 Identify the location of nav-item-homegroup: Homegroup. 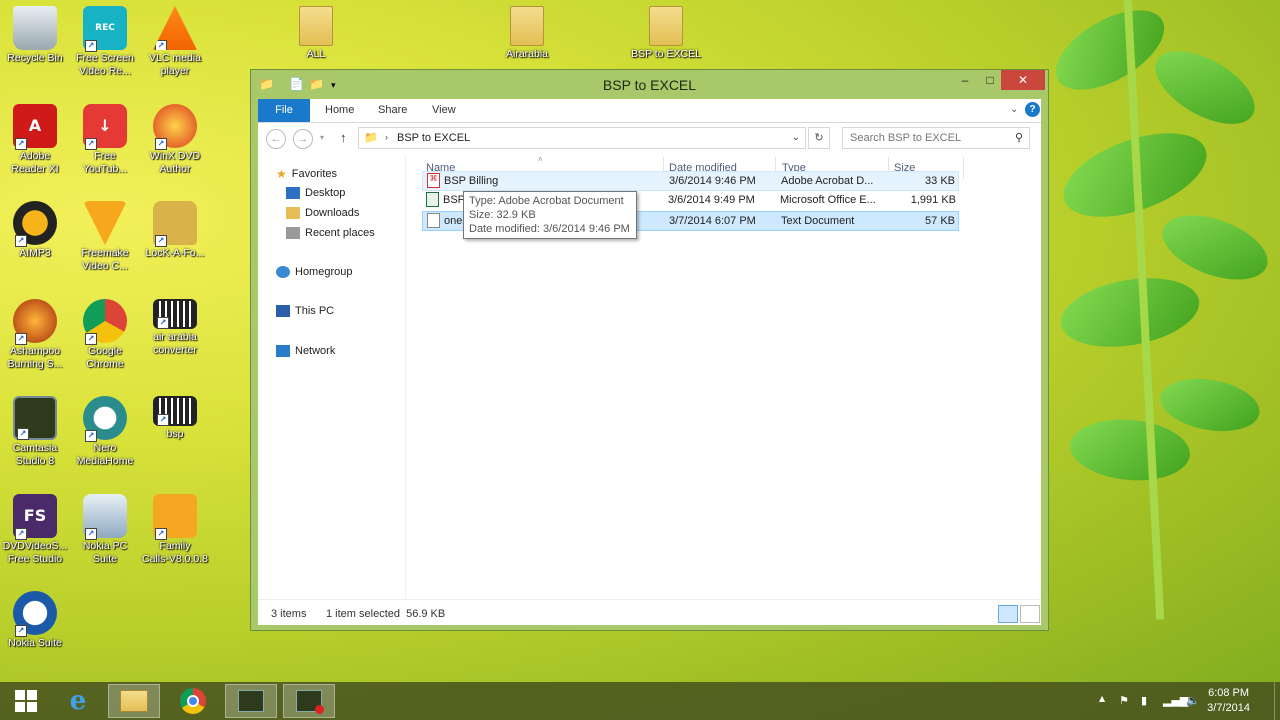
(314, 272).